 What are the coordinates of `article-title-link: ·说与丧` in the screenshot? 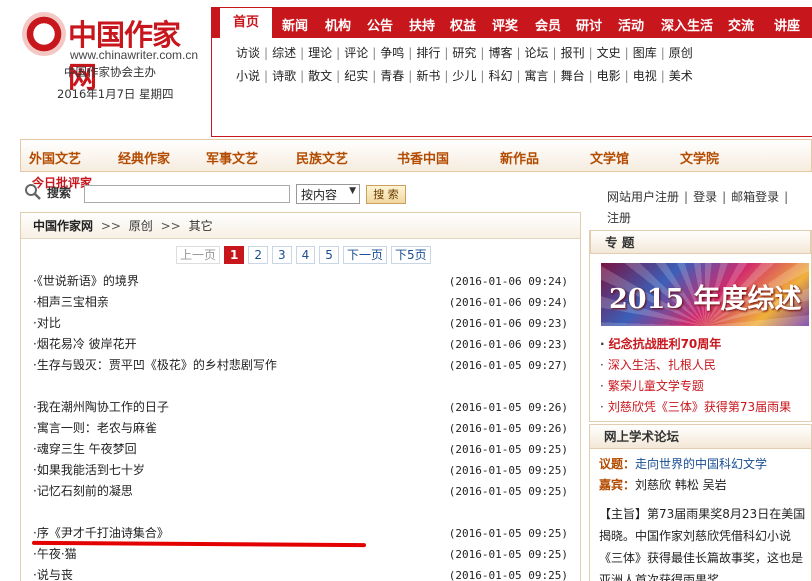 It's located at (53, 573).